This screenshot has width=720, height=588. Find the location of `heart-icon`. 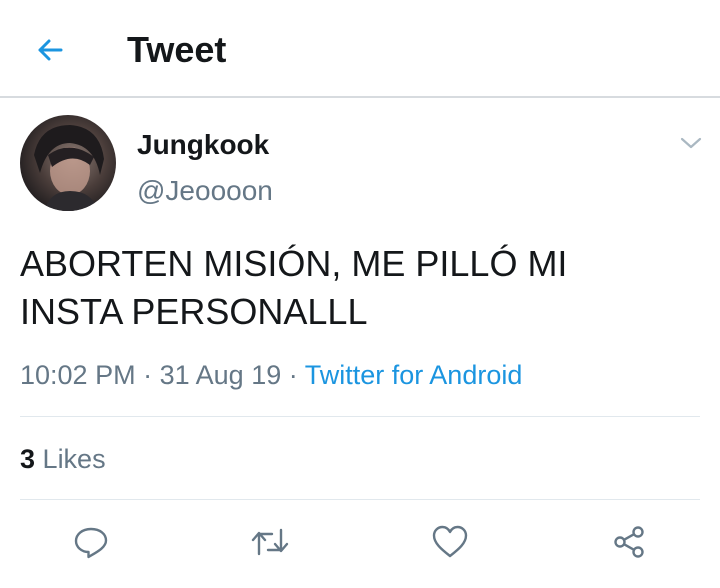

heart-icon is located at coordinates (450, 541).